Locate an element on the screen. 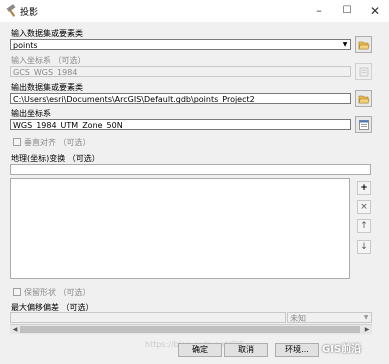 The image size is (389, 364). input-dataset-value: points is located at coordinates (25, 45).